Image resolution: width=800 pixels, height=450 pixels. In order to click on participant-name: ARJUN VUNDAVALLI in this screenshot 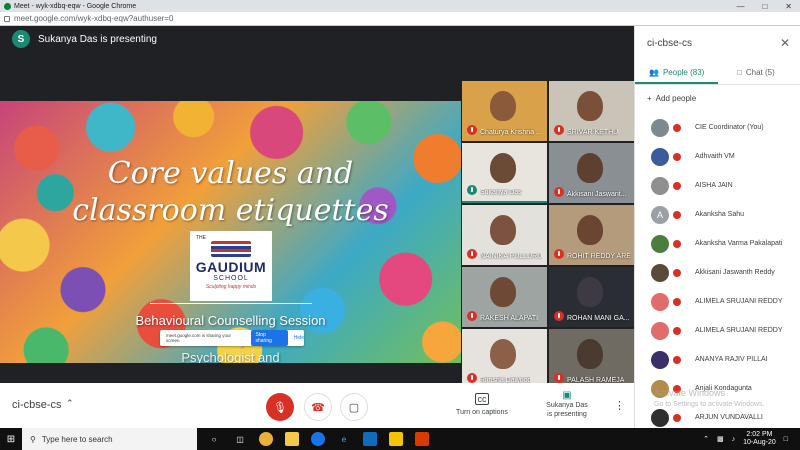, I will do `click(729, 417)`.